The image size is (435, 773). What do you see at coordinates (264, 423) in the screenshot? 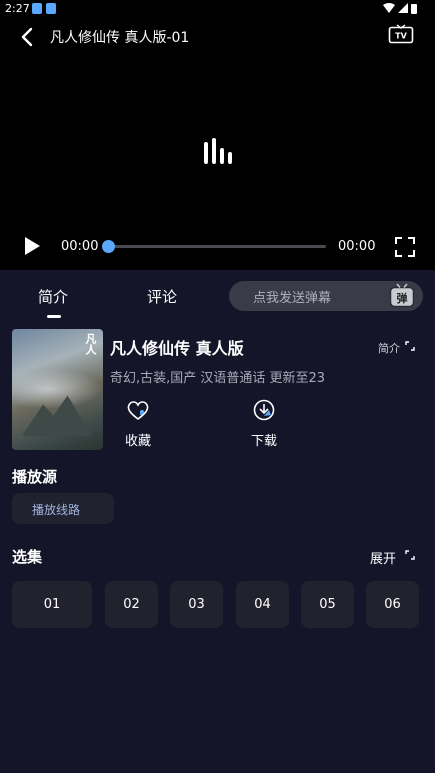
I see `download-button: 下载` at bounding box center [264, 423].